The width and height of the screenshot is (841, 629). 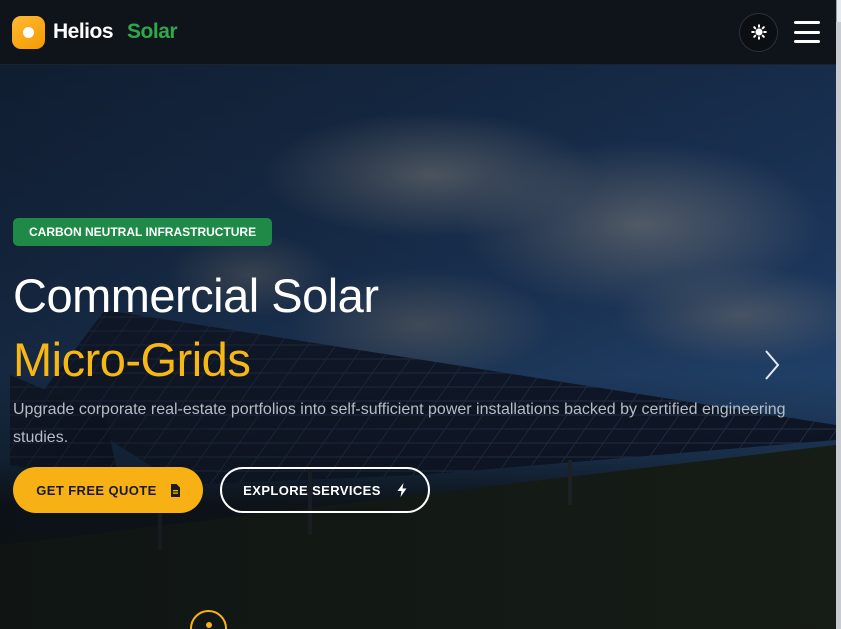 What do you see at coordinates (132, 359) in the screenshot?
I see `hero-title-highlight: Micro-Grids` at bounding box center [132, 359].